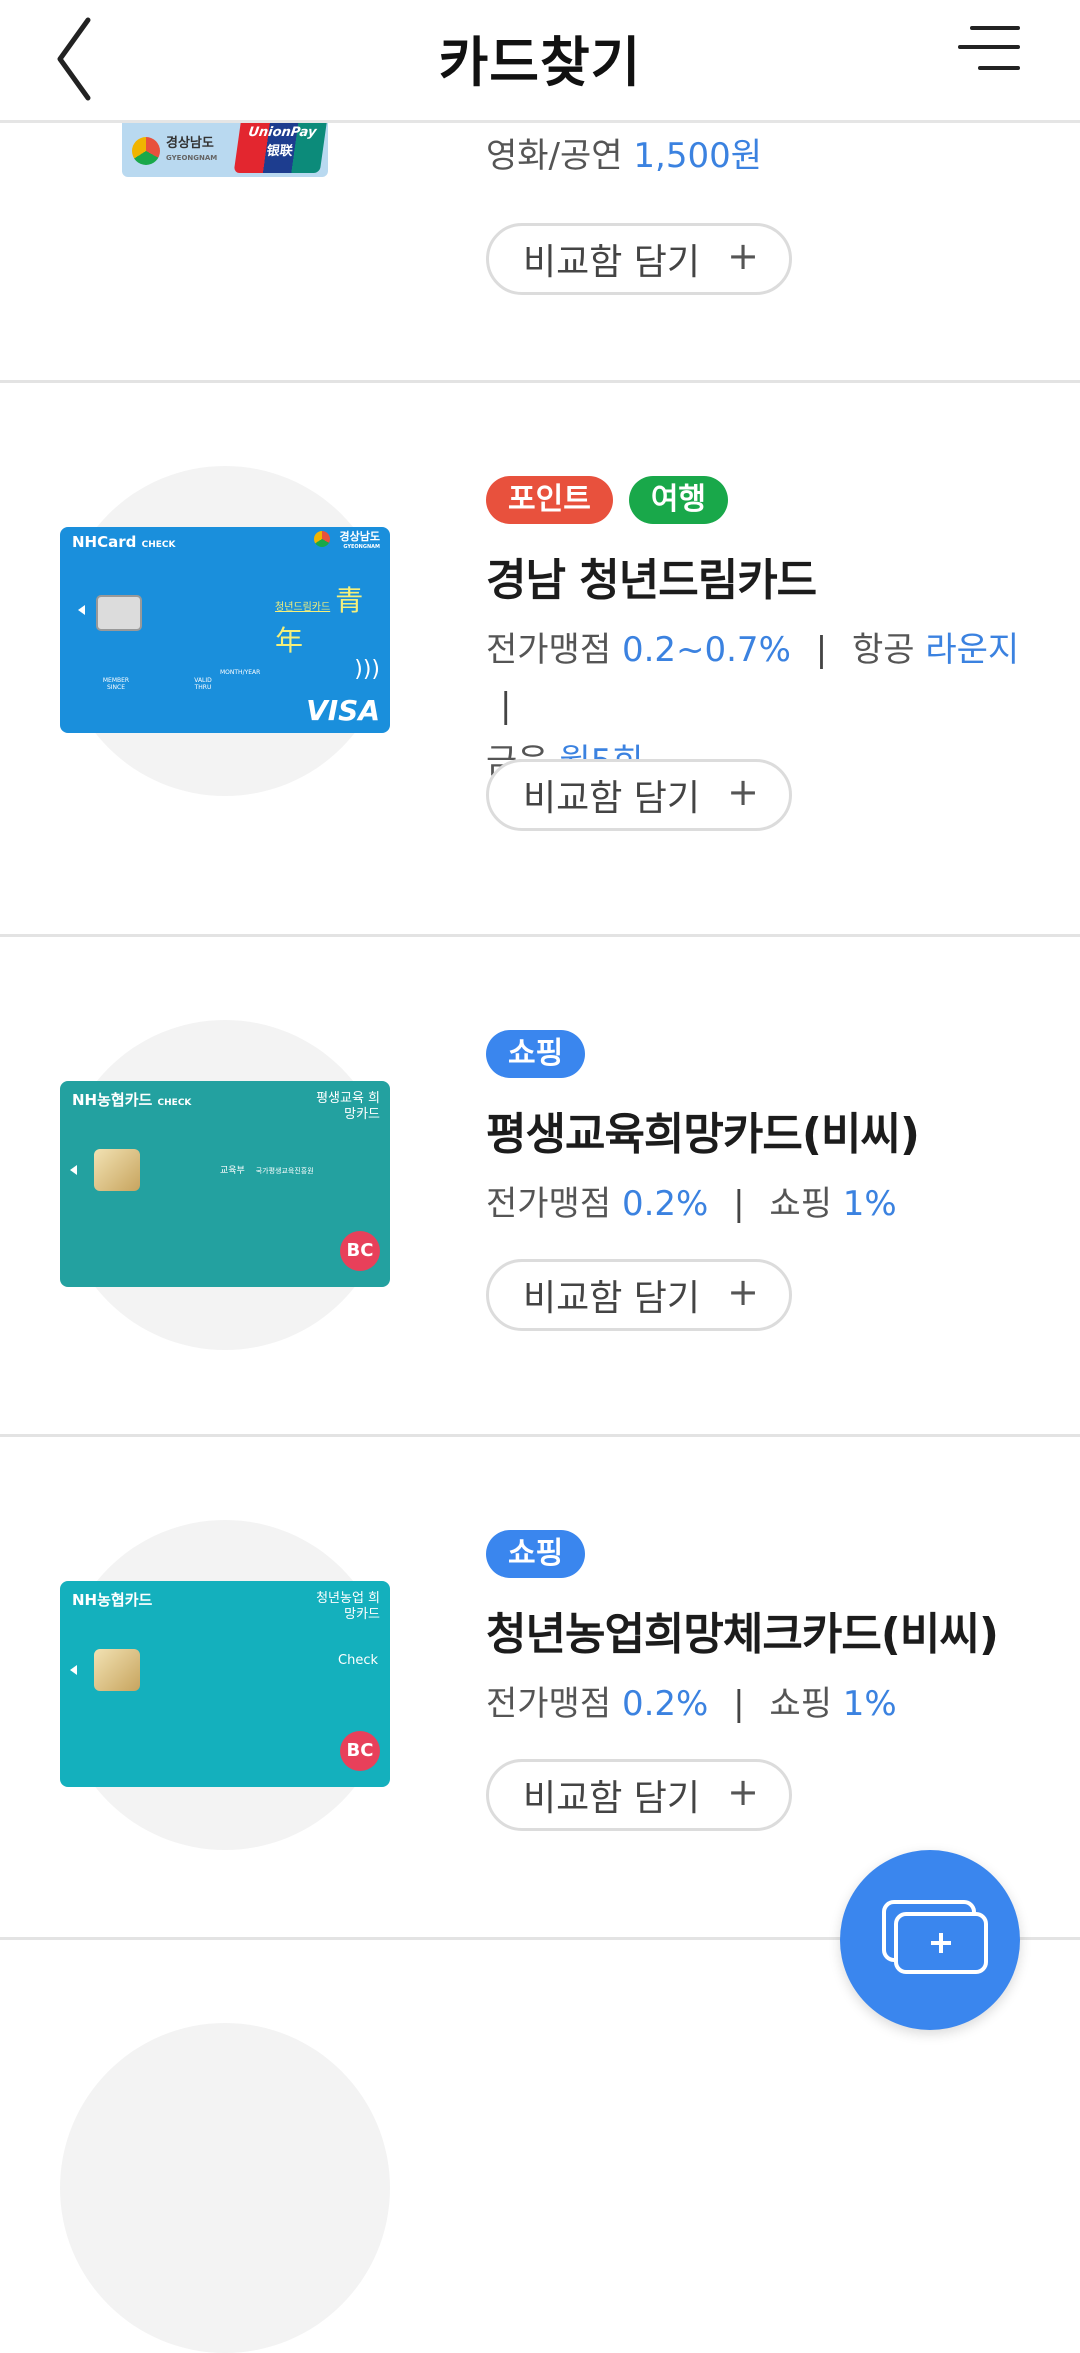 The height and width of the screenshot is (2353, 1080). I want to click on card-name: 청년농업희망체크카드(비씨), so click(763, 1630).